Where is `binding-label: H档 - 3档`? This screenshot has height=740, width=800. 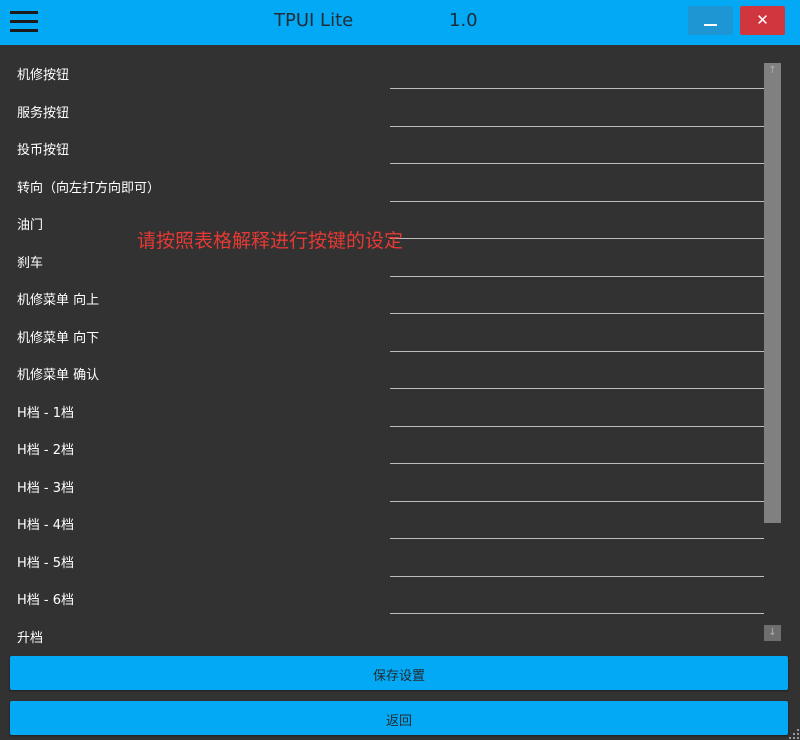
binding-label: H档 - 3档 is located at coordinates (46, 488).